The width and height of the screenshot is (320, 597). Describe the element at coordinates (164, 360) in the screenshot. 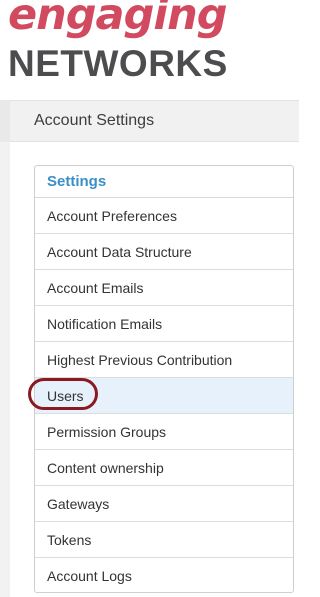

I see `settings-item-highest-previous-contribution: Highest Previous Contribution` at that location.